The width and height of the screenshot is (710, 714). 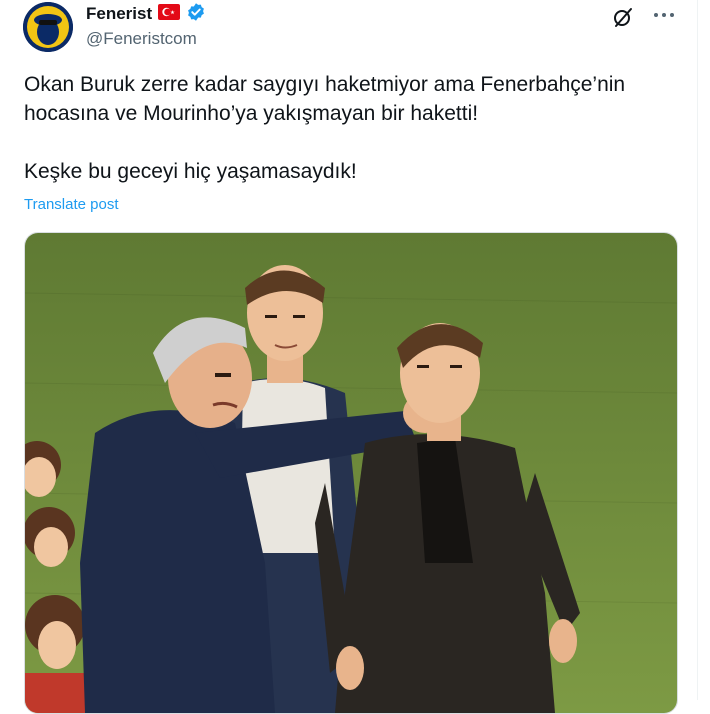 I want to click on more-button, so click(x=664, y=15).